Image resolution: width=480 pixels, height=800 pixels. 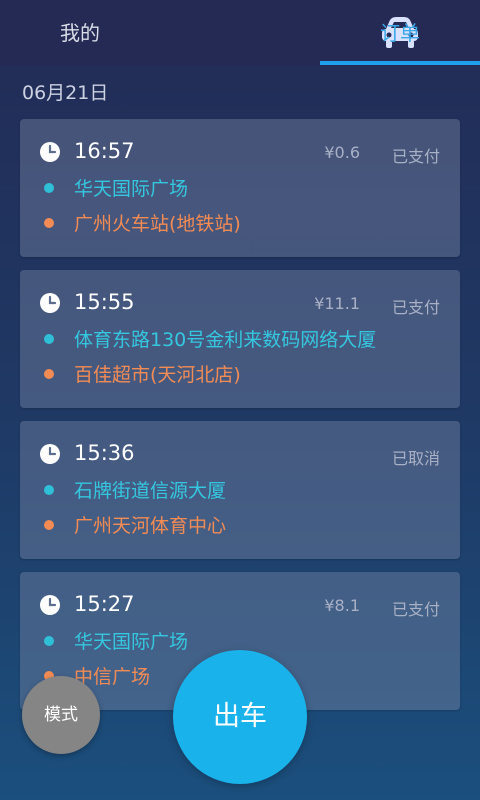 What do you see at coordinates (104, 151) in the screenshot?
I see `order-time: 16:57` at bounding box center [104, 151].